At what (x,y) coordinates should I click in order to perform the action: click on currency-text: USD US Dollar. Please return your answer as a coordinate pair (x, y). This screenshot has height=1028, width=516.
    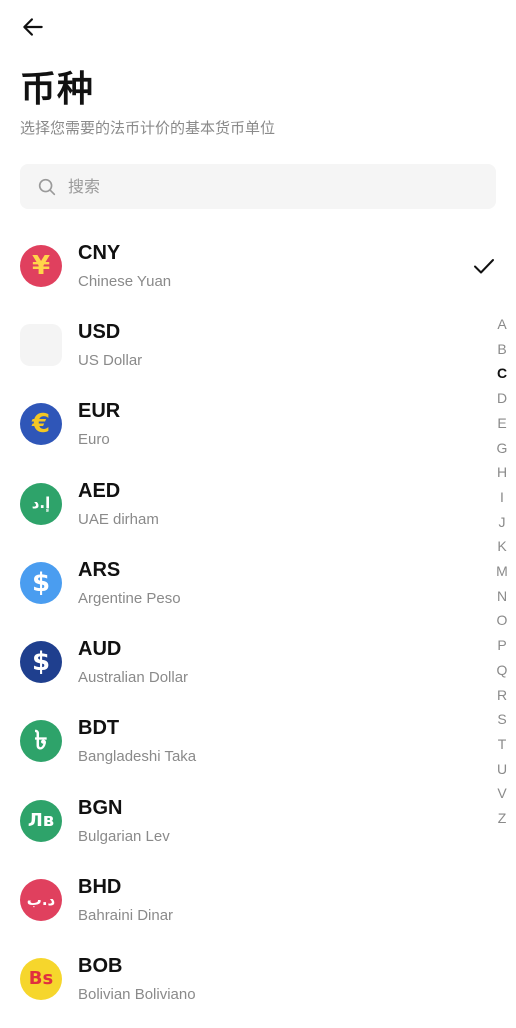
    Looking at the image, I should click on (110, 345).